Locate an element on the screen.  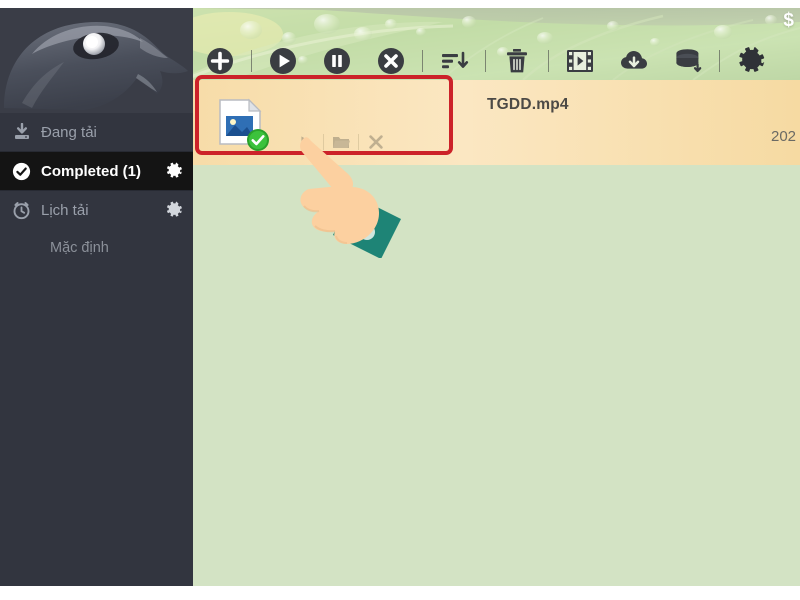
pointing-hand-cursor is located at coordinates (351, 196).